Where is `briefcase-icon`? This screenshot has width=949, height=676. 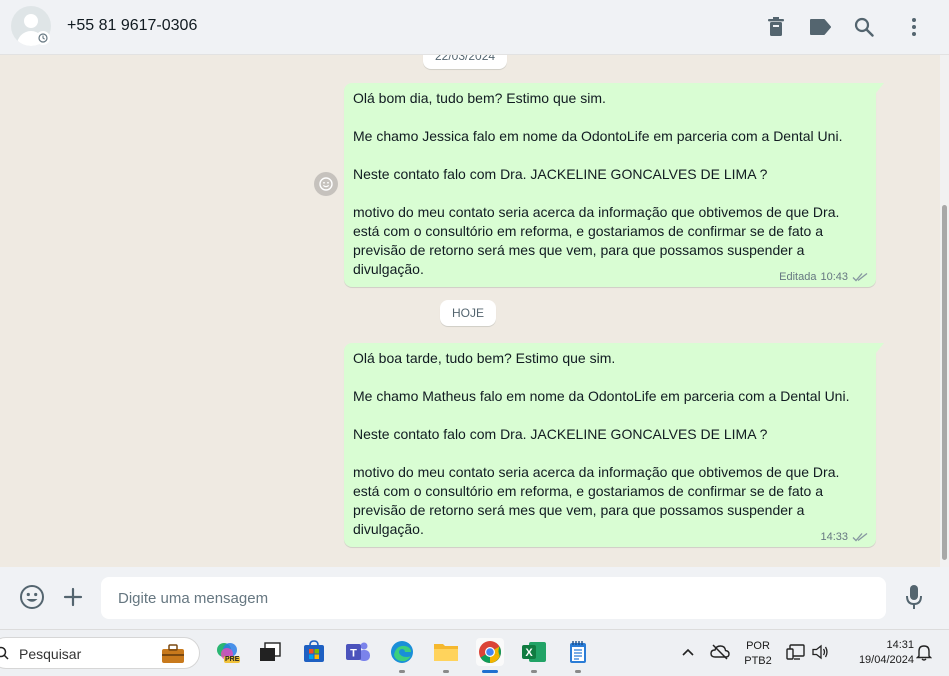 briefcase-icon is located at coordinates (173, 653).